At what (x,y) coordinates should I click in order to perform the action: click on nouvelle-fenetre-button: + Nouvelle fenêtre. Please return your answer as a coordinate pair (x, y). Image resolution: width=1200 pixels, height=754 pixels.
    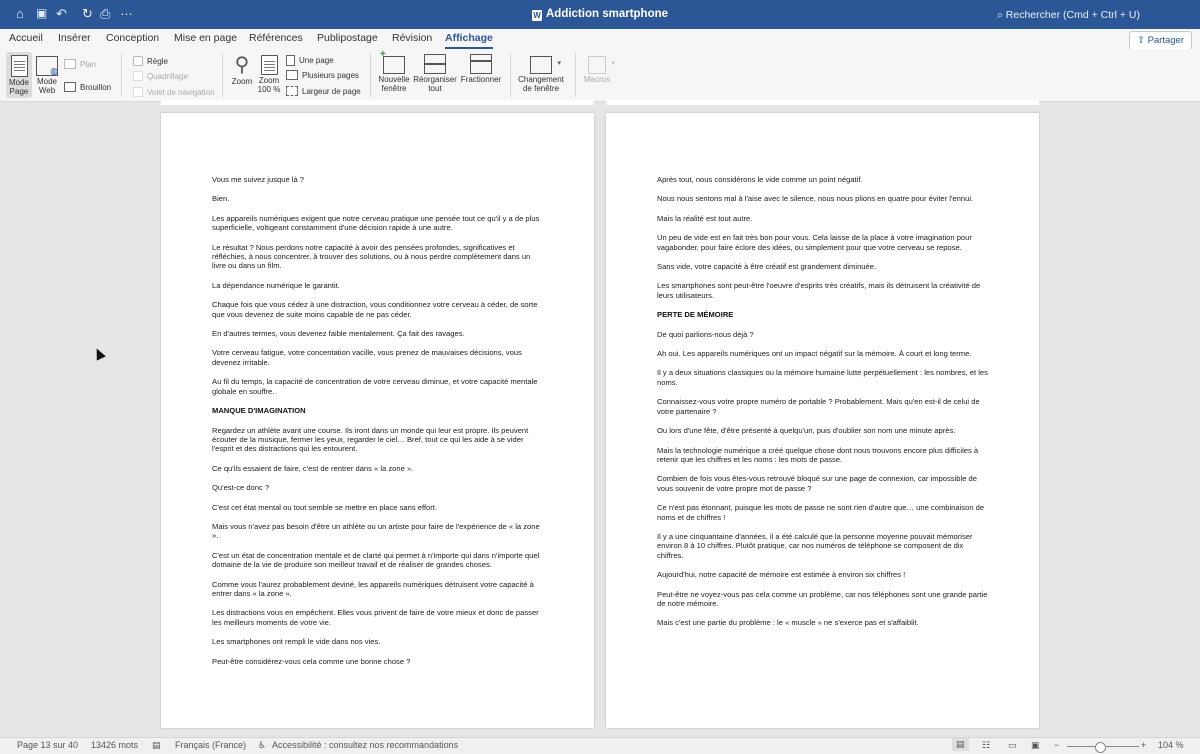
    Looking at the image, I should click on (394, 74).